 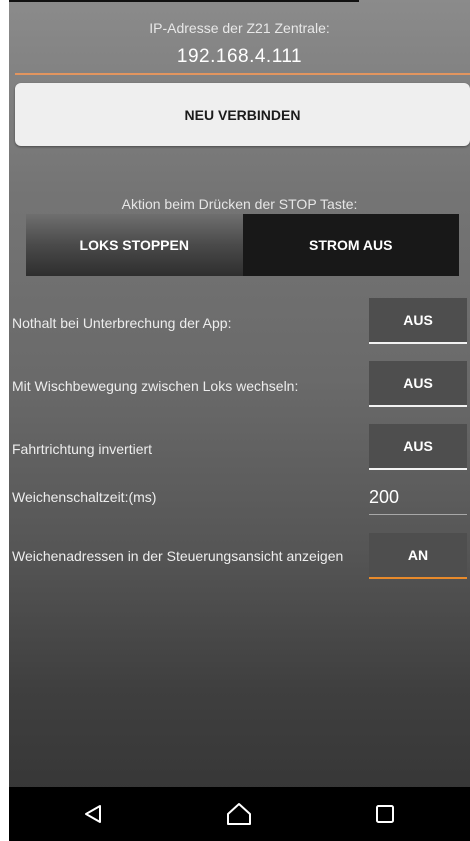 I want to click on stop-action-label: Aktion beim Drücken der STOP Taste:, so click(x=239, y=204).